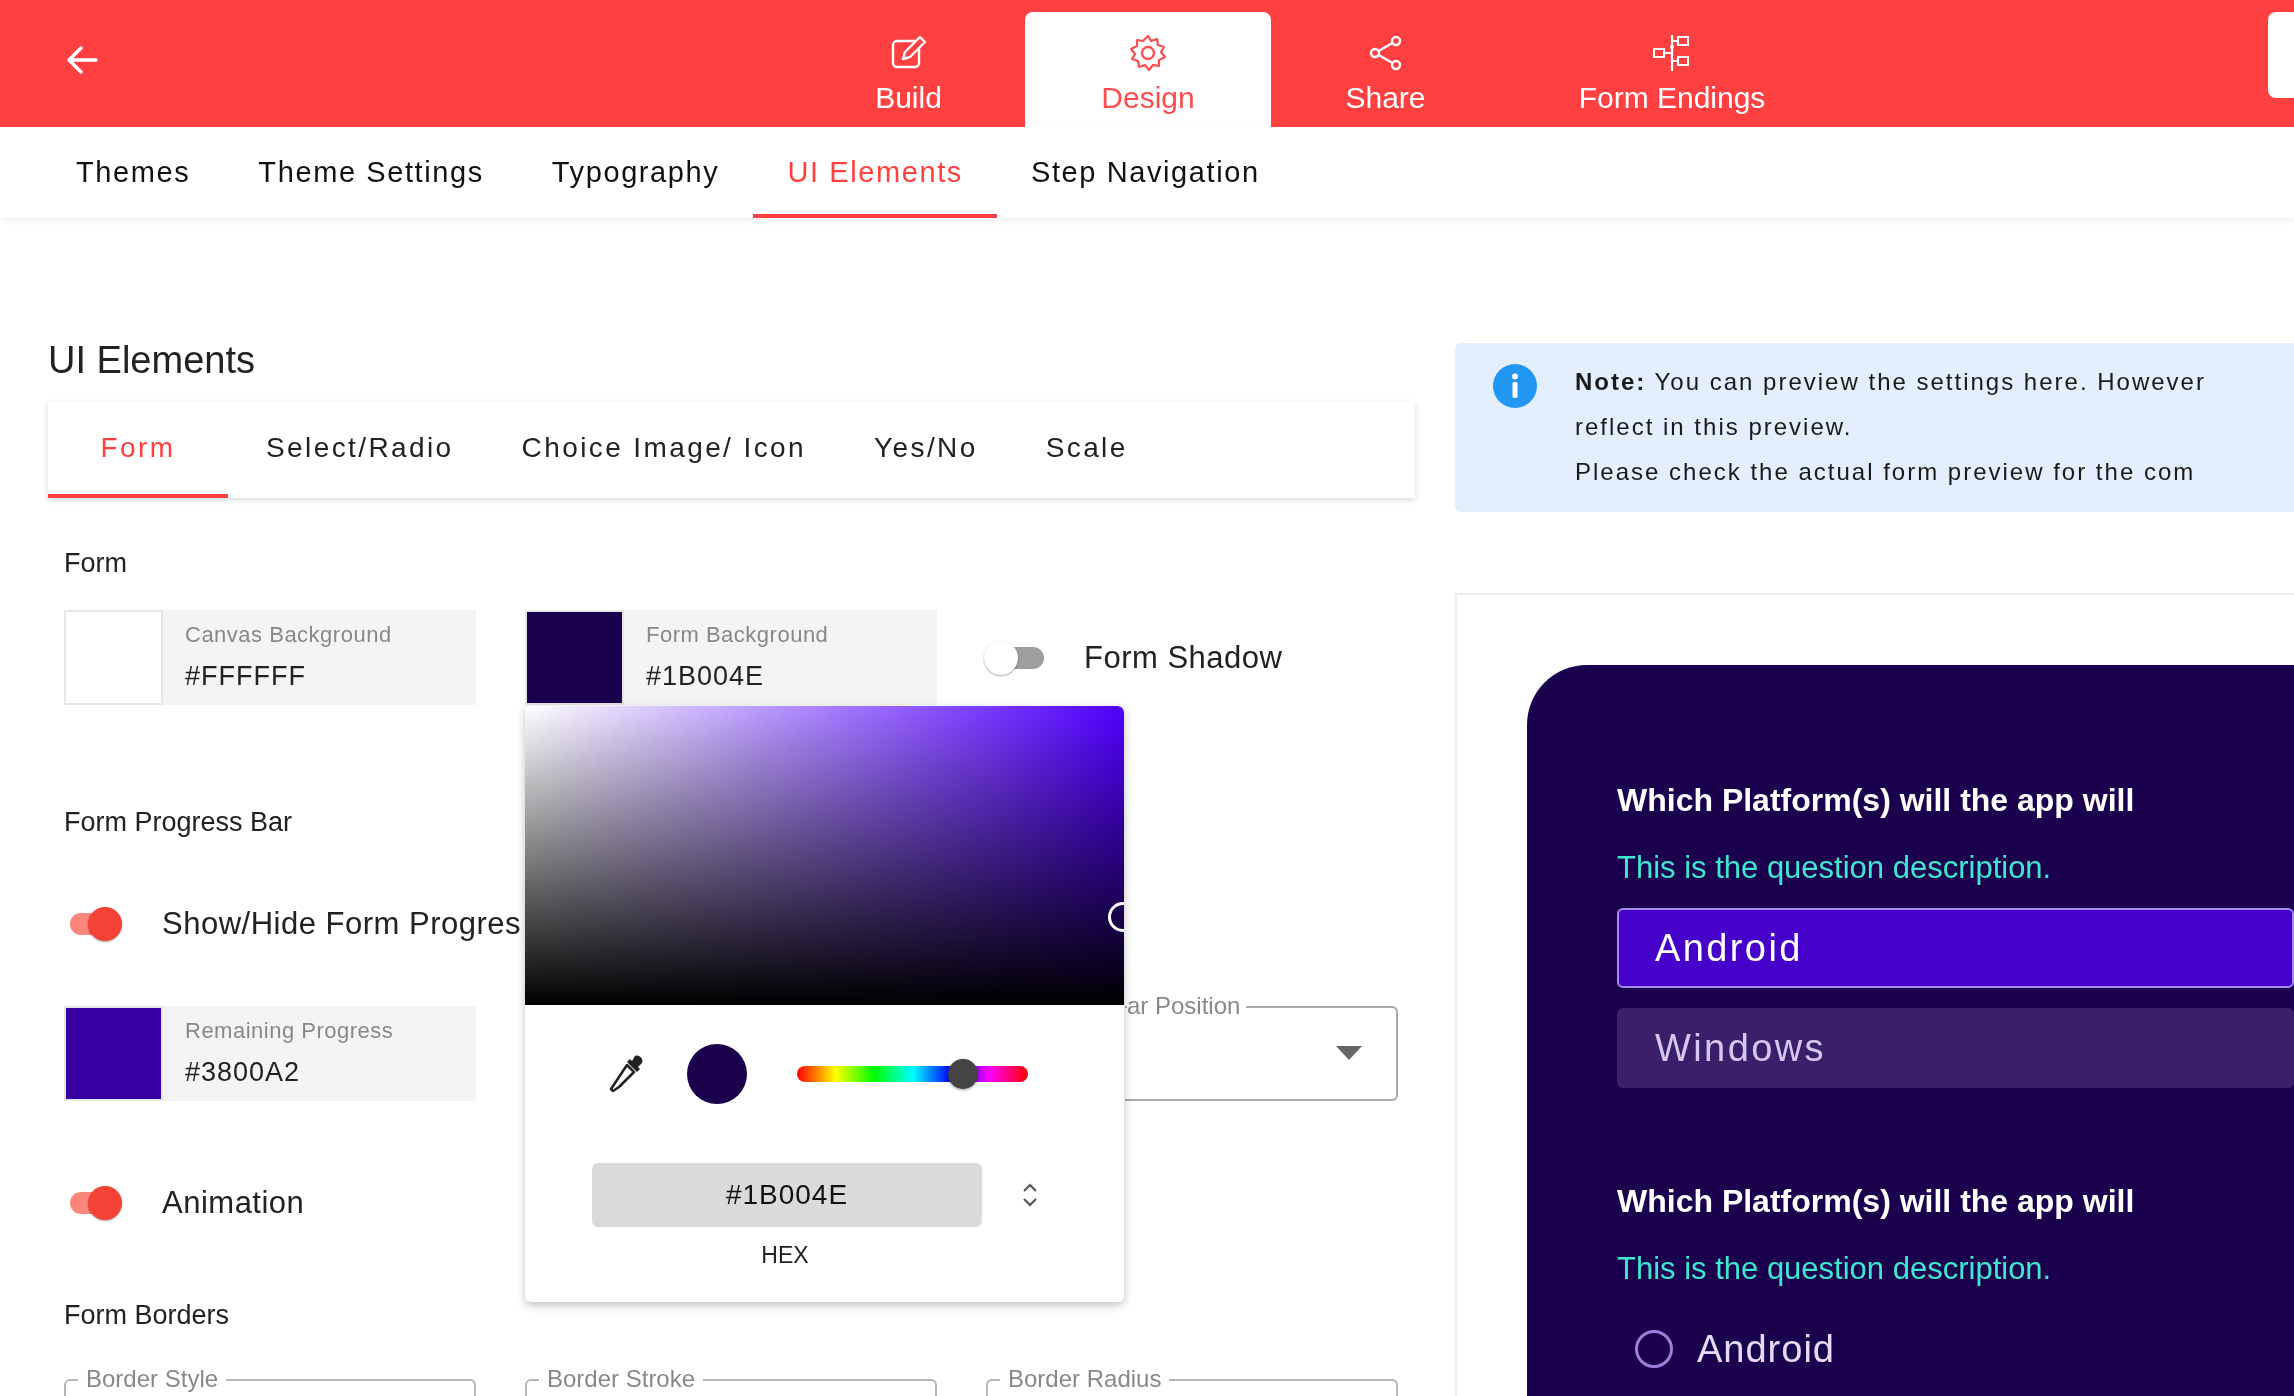 The height and width of the screenshot is (1396, 2294). I want to click on group-heading: Form Borders, so click(147, 1315).